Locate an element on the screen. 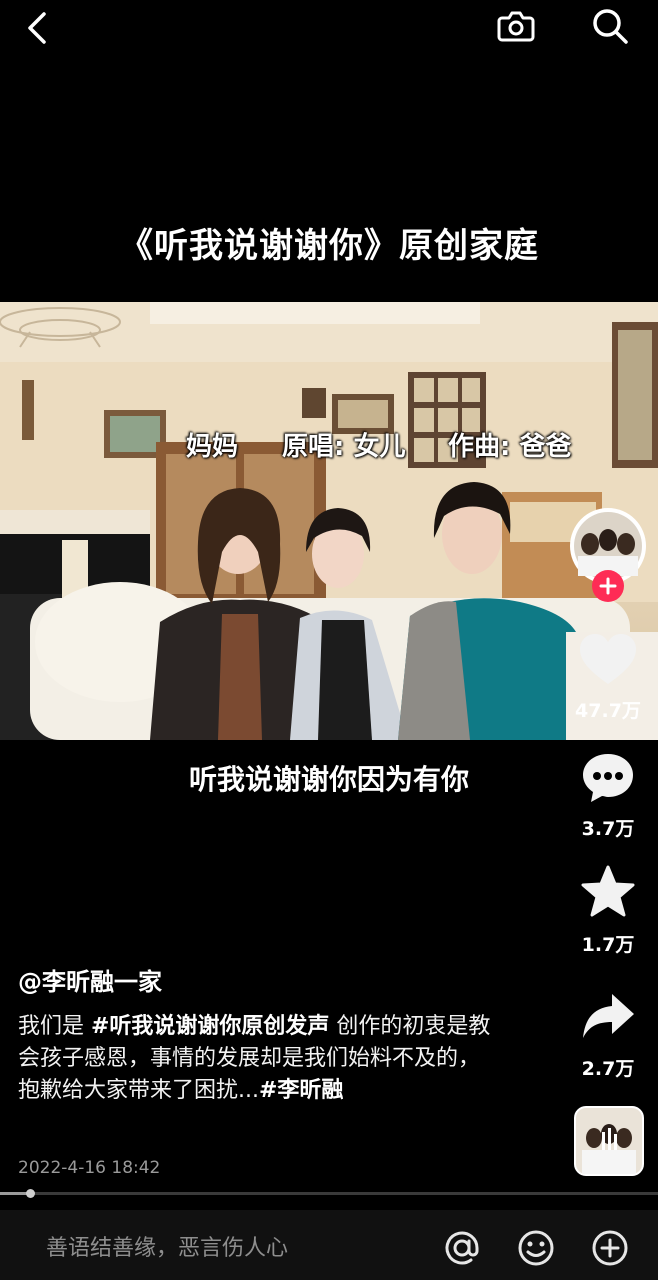 The height and width of the screenshot is (1280, 658). progress-handle is located at coordinates (30, 1193).